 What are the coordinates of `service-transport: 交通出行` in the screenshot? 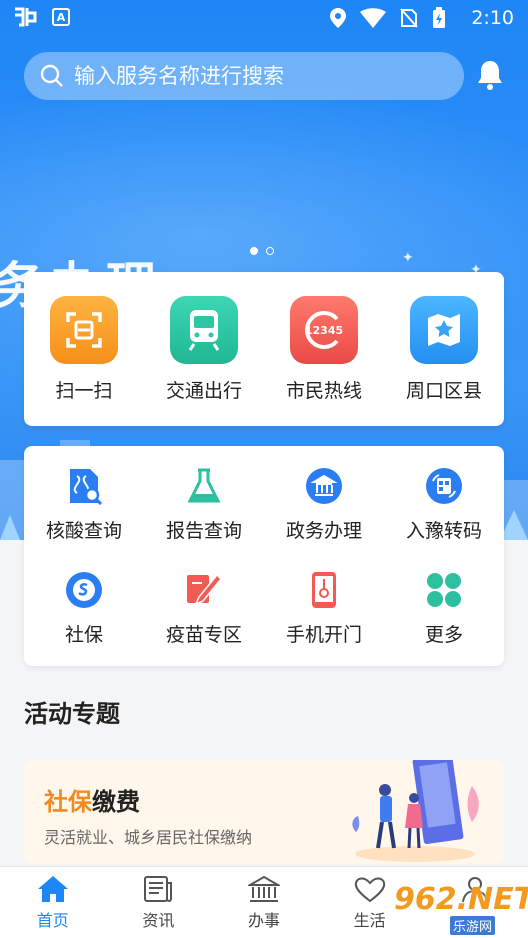 It's located at (204, 337).